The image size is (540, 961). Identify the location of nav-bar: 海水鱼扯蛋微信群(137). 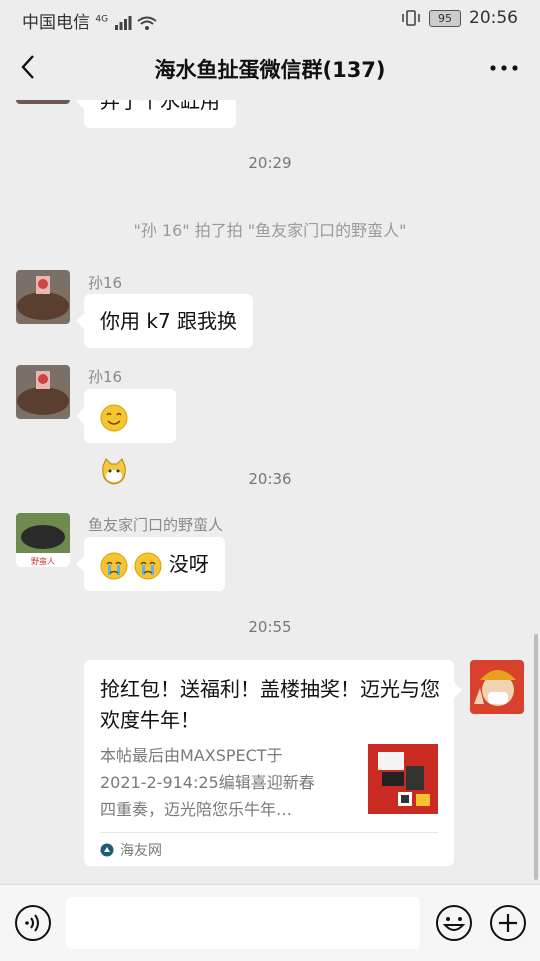
(270, 68).